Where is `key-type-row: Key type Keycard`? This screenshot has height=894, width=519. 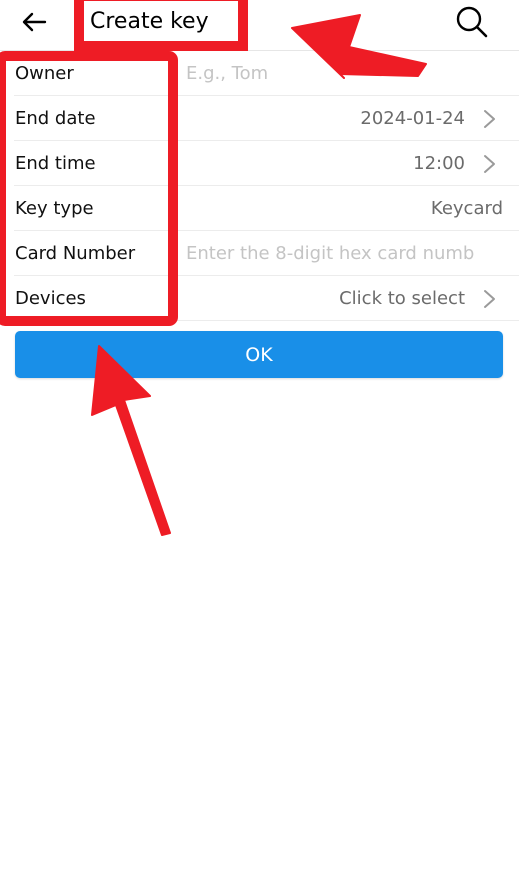 key-type-row: Key type Keycard is located at coordinates (259, 208).